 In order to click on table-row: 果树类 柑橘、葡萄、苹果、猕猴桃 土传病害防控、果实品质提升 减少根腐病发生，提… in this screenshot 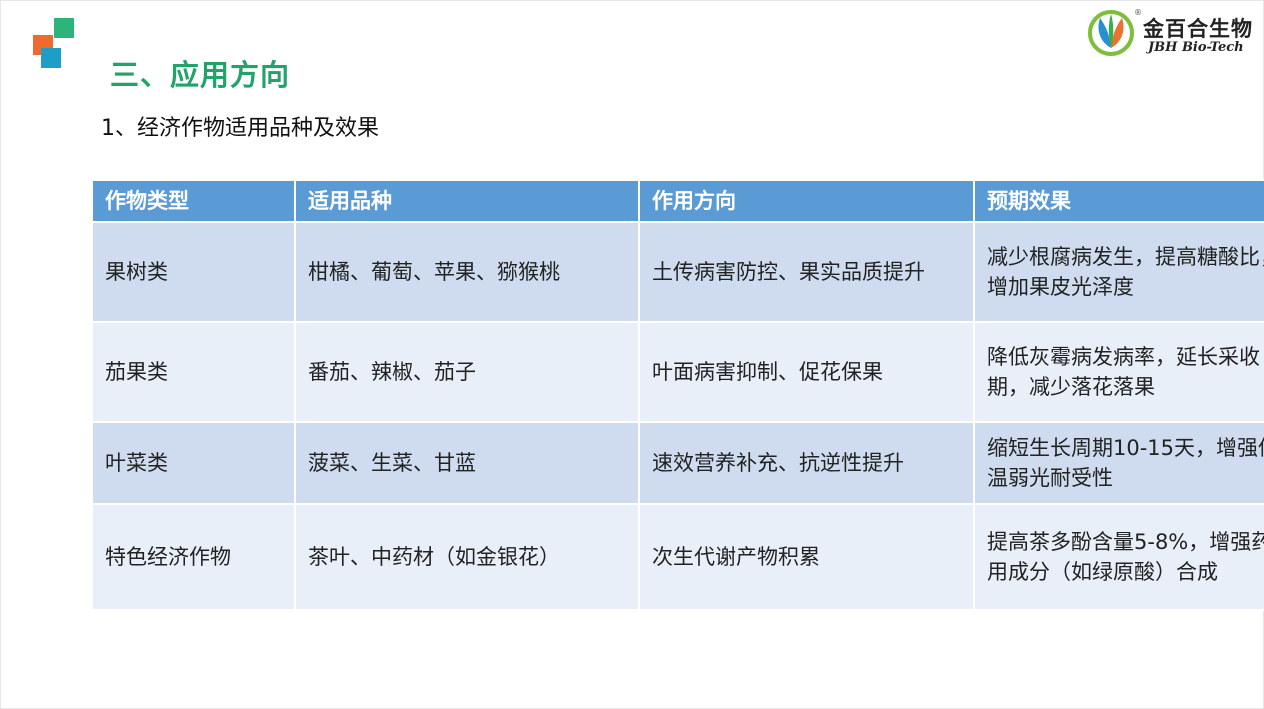, I will do `click(677, 272)`.